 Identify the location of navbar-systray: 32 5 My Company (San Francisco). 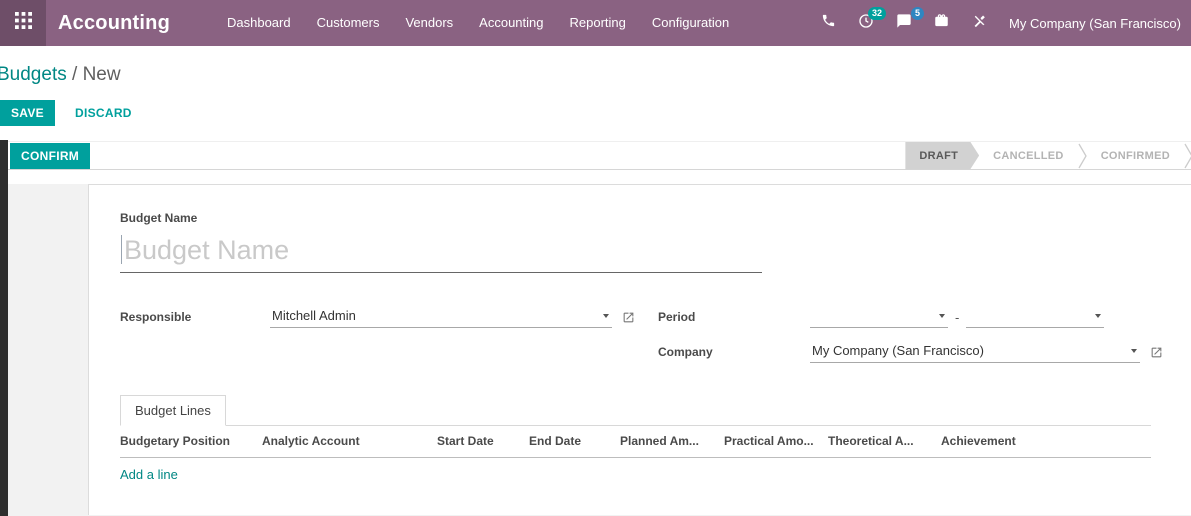
(1000, 23).